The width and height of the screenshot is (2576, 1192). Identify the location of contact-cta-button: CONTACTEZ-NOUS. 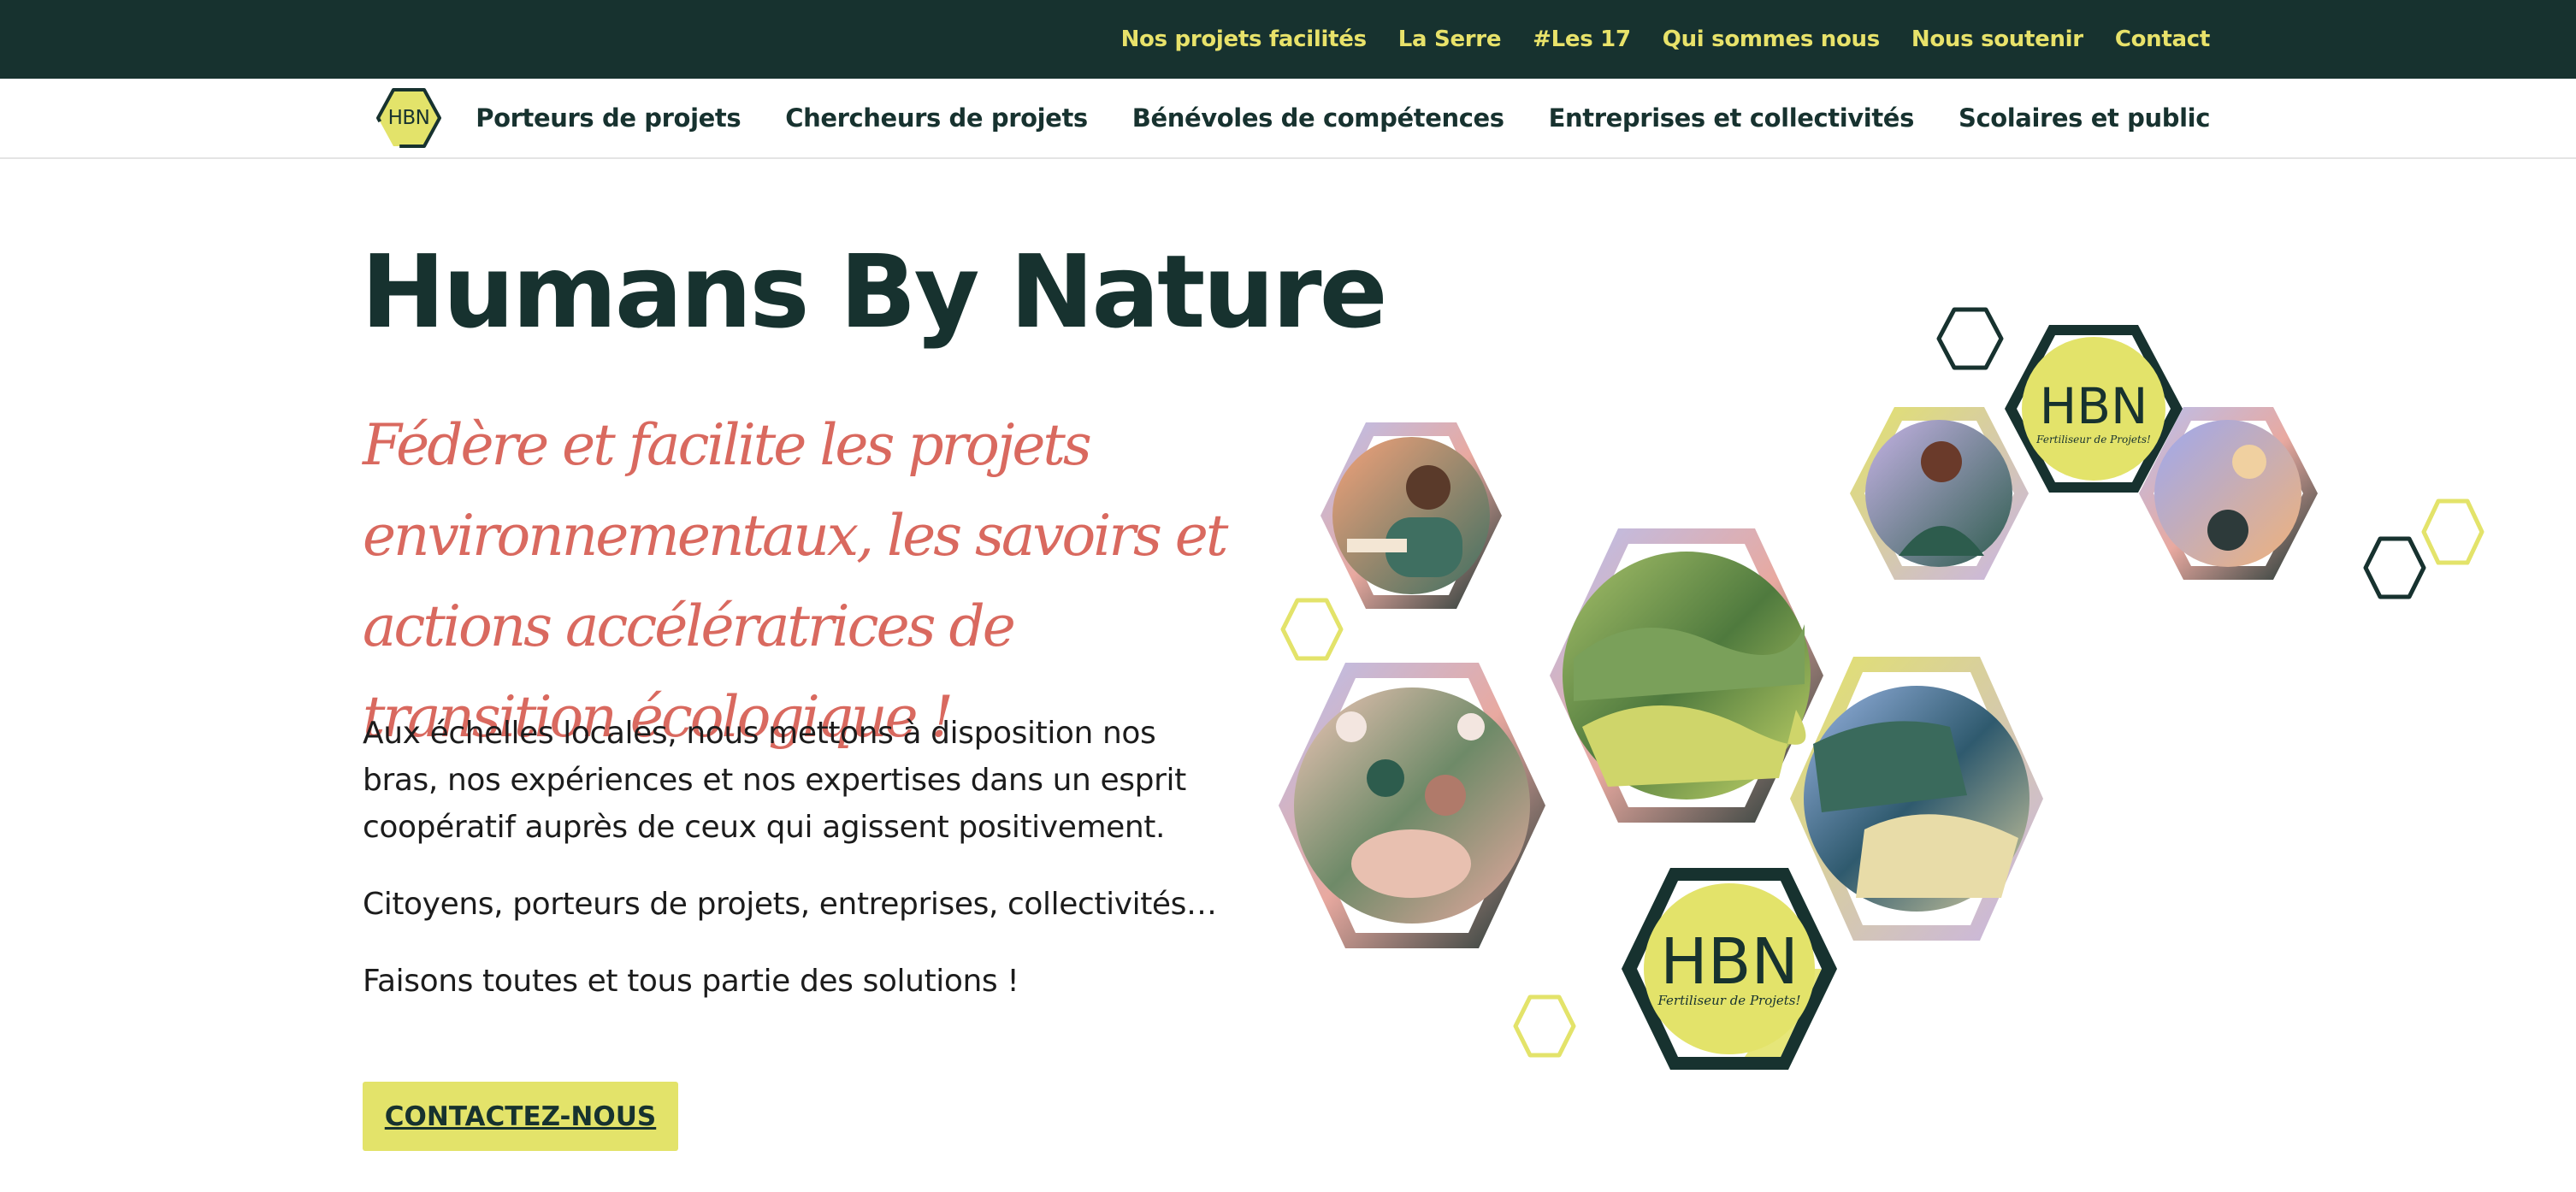
(520, 1116).